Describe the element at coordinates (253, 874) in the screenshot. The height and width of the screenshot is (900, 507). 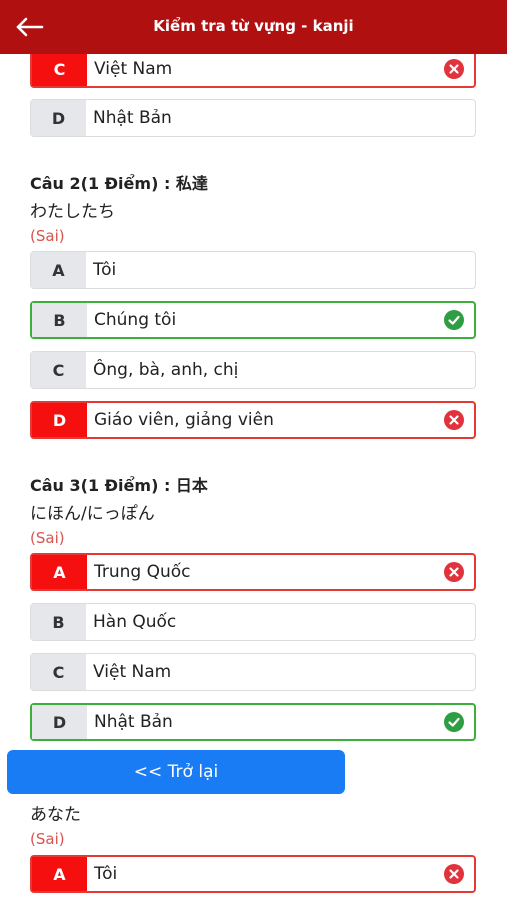
I see `q4-option-a: A Tôi` at that location.